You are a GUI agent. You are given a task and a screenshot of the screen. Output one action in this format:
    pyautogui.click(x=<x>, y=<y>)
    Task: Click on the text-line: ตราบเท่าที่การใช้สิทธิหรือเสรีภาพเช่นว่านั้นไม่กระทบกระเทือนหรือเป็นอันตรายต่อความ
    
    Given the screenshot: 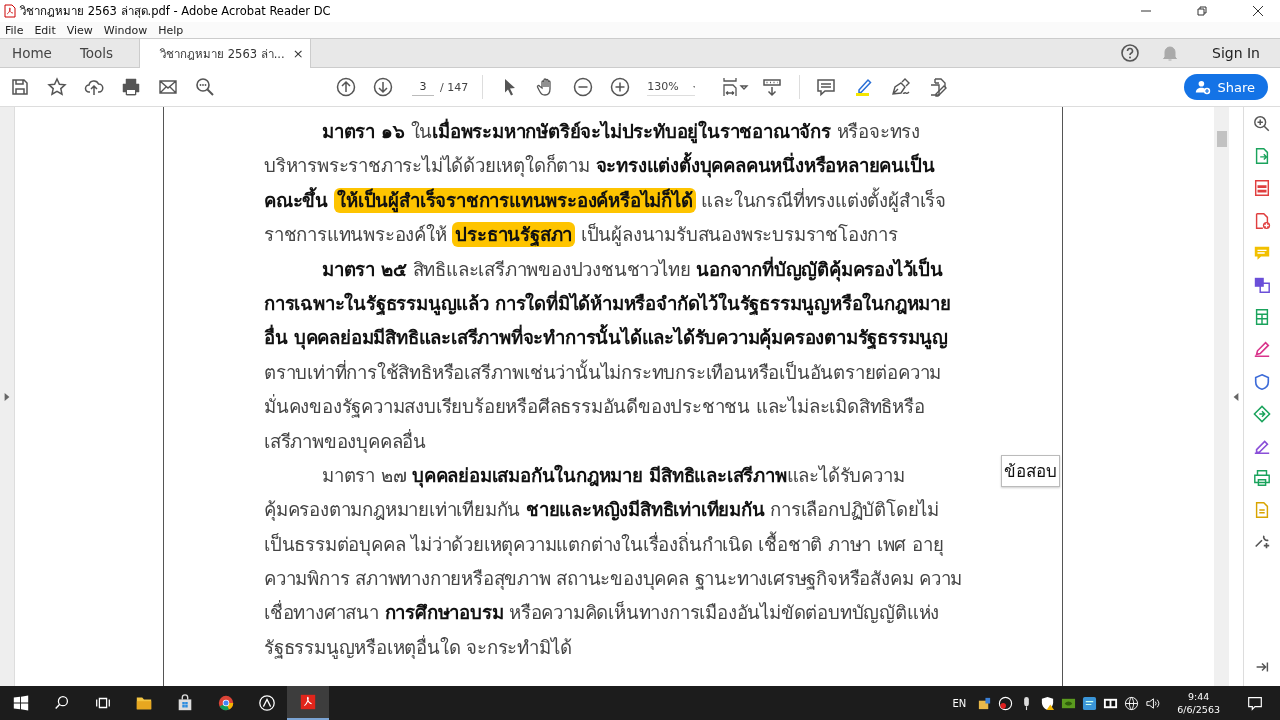 What is the action you would take?
    pyautogui.click(x=603, y=371)
    